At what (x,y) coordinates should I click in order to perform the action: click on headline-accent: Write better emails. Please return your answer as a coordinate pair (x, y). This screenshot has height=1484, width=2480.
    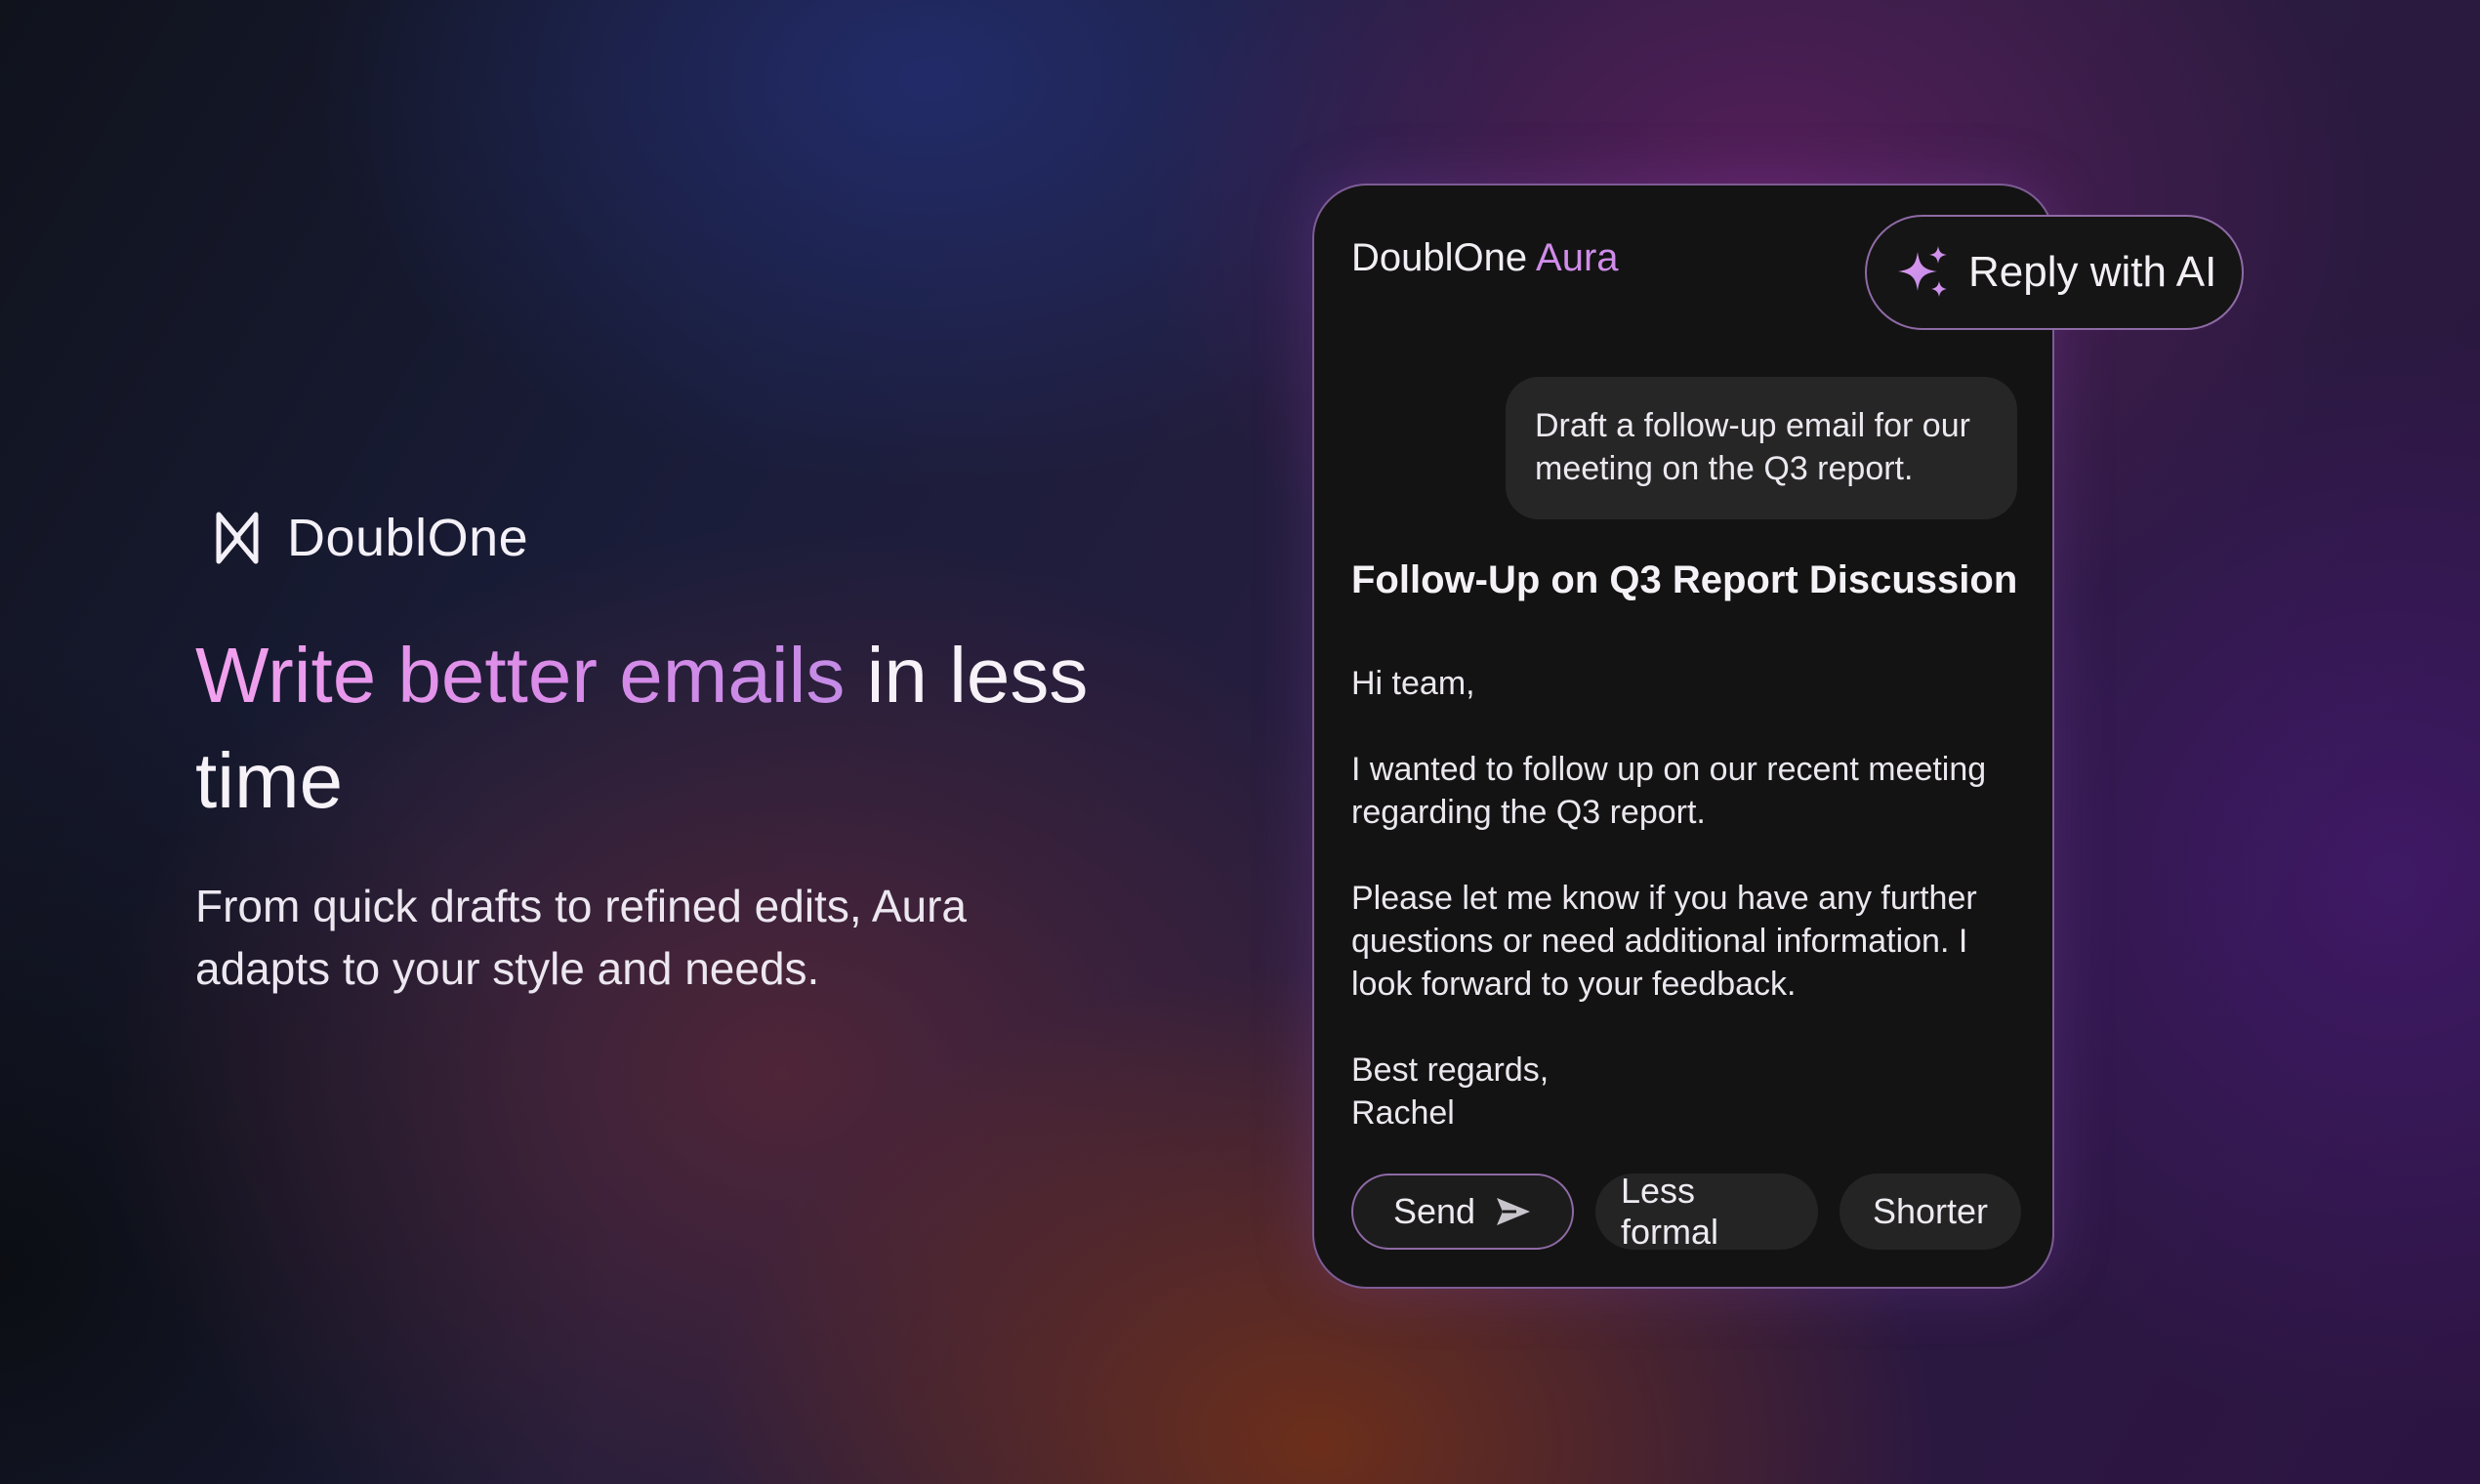
    Looking at the image, I should click on (520, 676).